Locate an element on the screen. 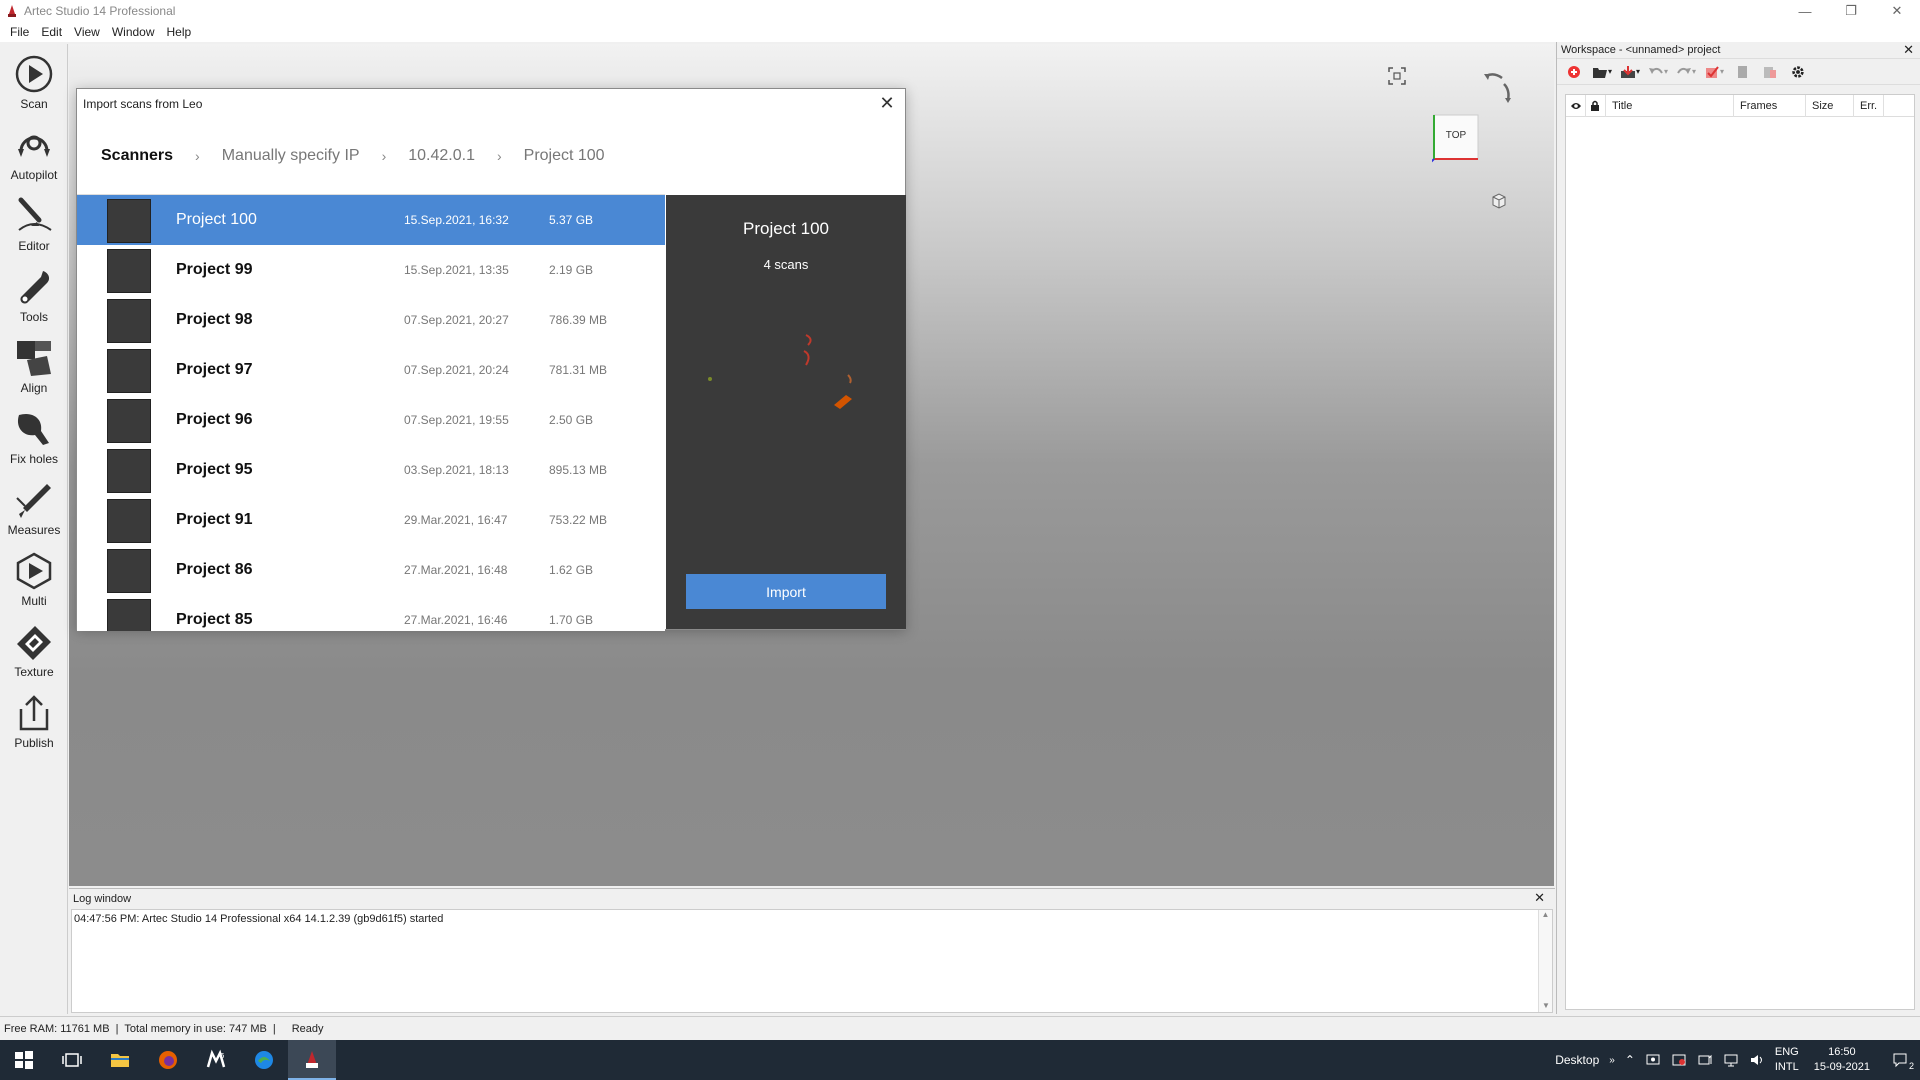  file-explorer-button is located at coordinates (120, 1060).